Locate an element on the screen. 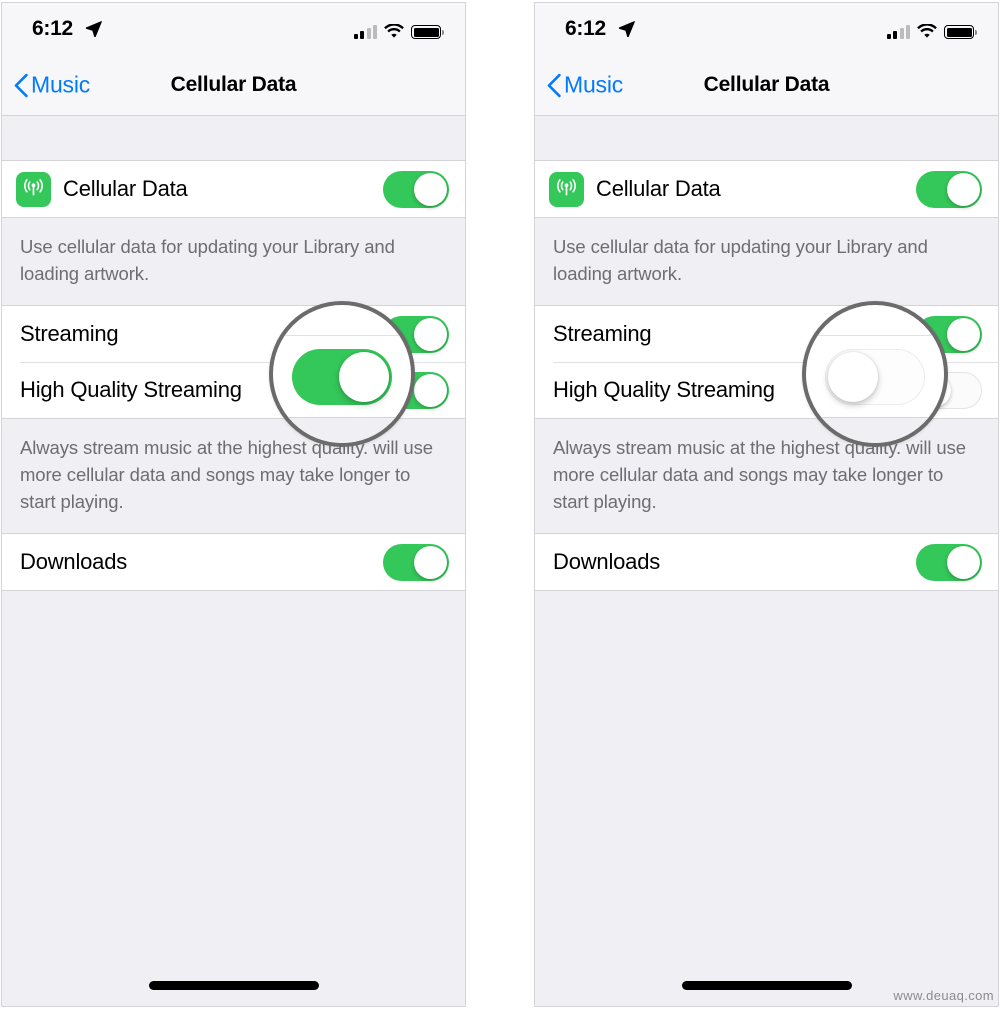 This screenshot has width=1000, height=1009. site-watermark: www.deuaq.com is located at coordinates (943, 995).